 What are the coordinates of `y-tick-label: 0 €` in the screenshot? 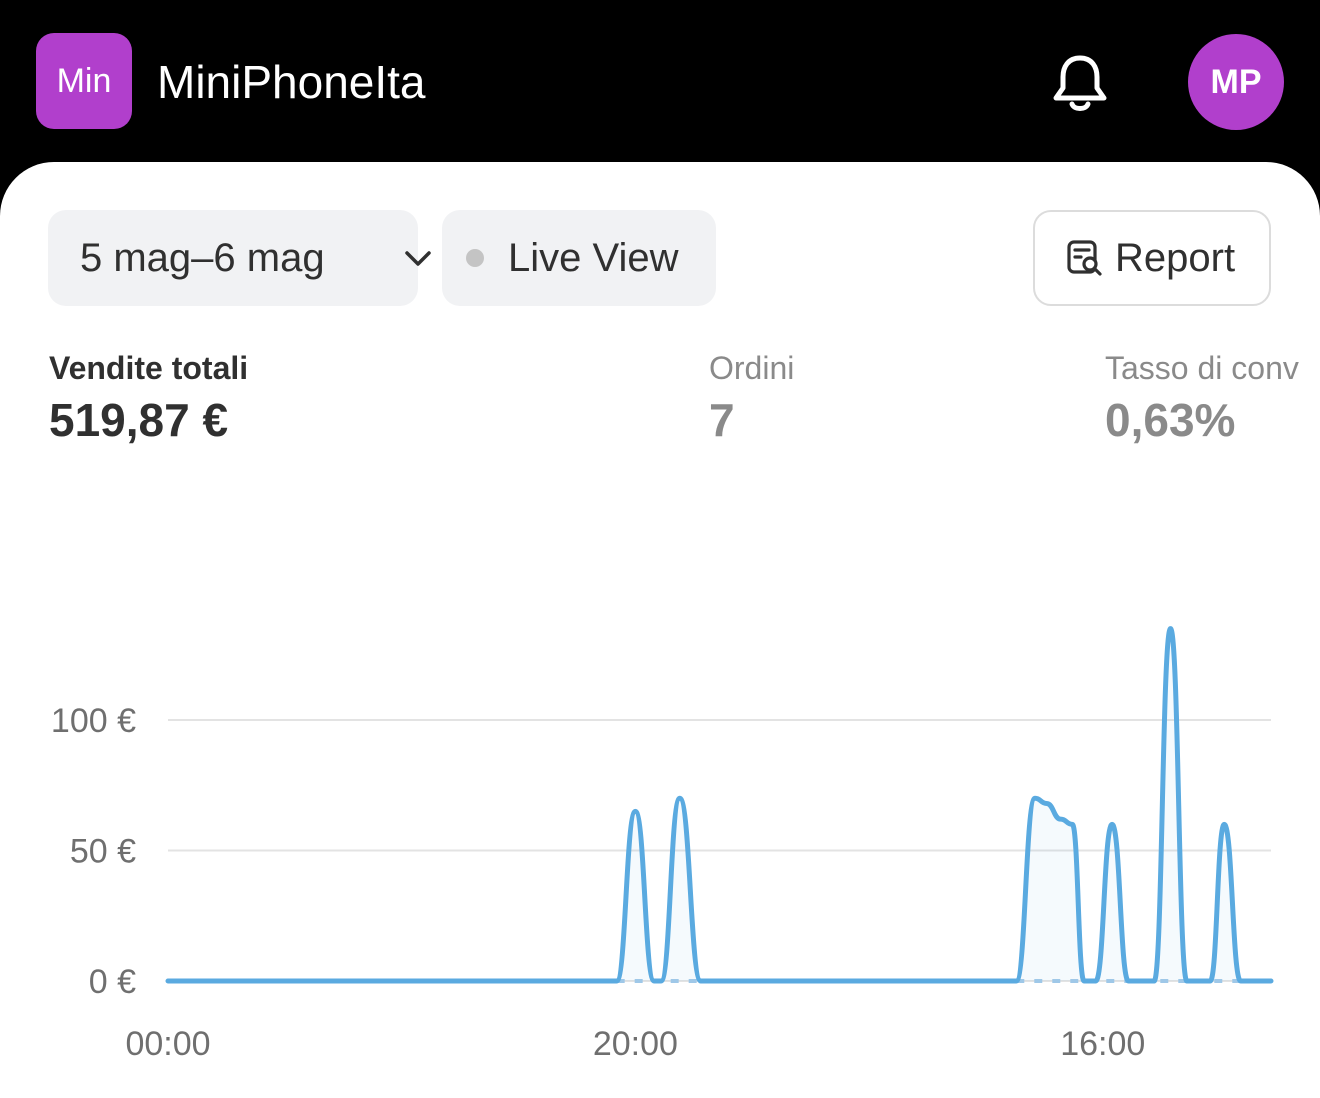 It's located at (112, 982).